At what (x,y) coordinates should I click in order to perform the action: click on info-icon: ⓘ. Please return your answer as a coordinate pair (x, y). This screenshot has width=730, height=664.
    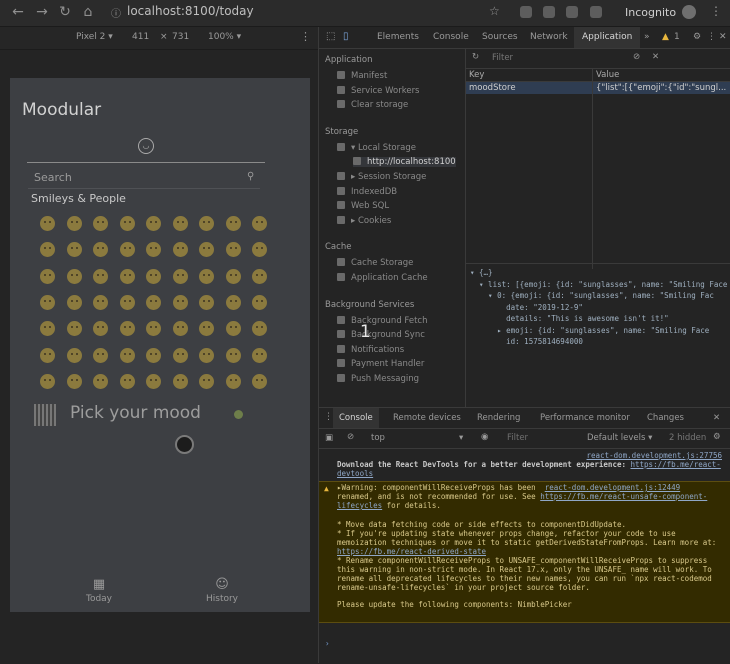
    Looking at the image, I should click on (116, 12).